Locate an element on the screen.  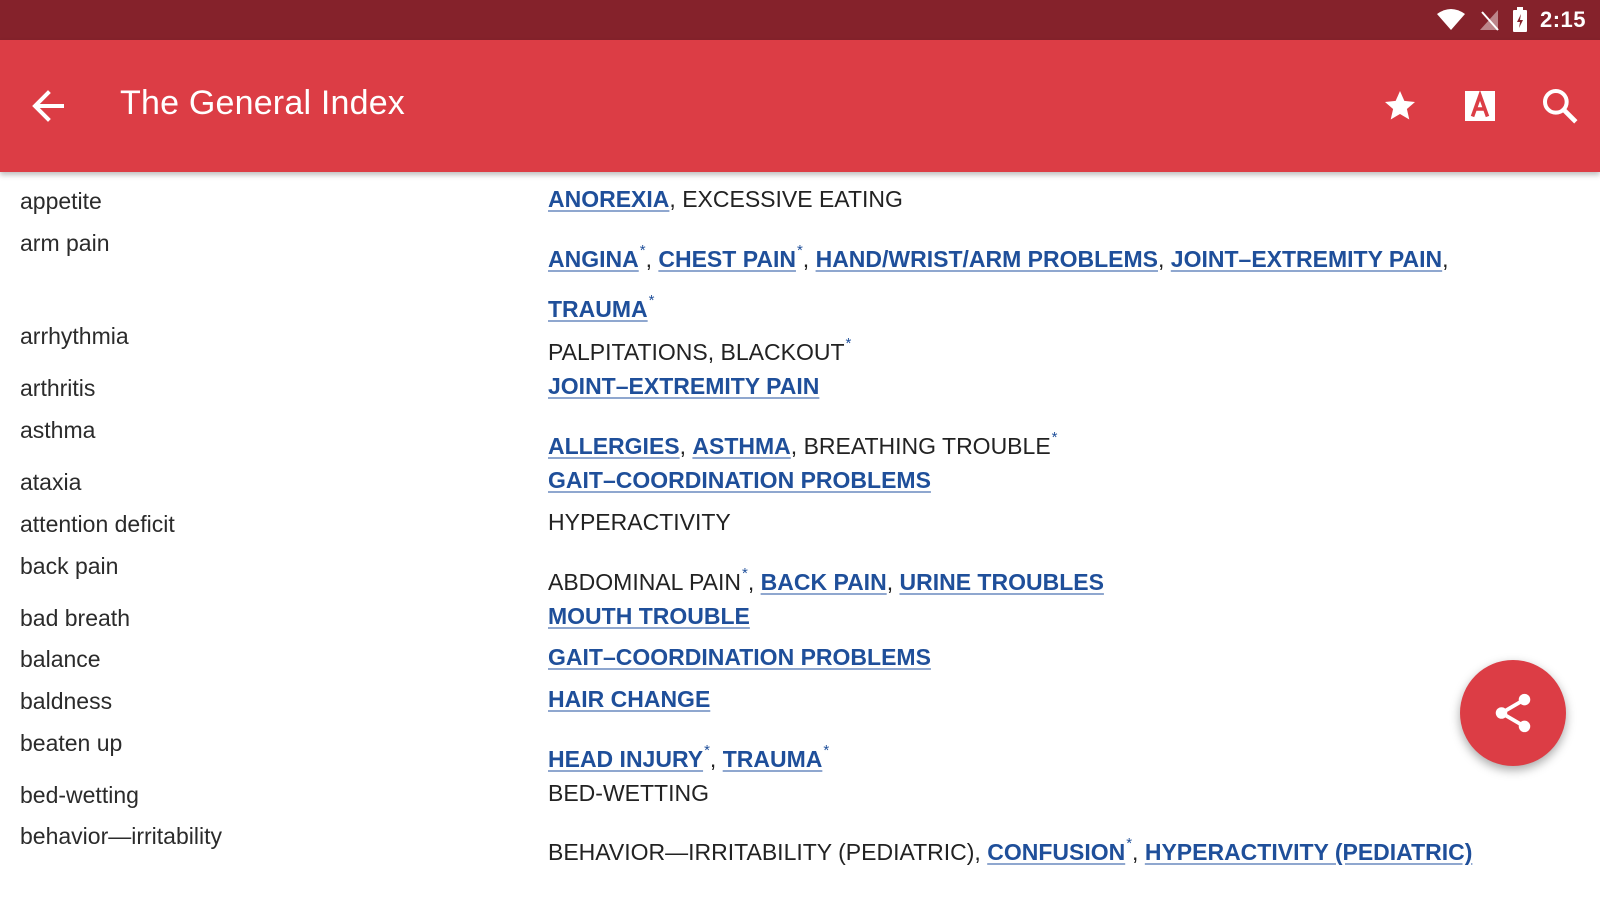
index-link: HEAD INJURY is located at coordinates (625, 759).